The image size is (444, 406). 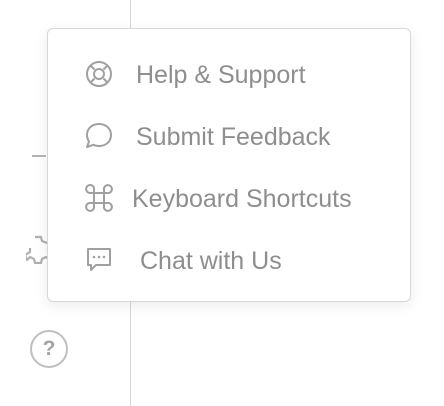 I want to click on menu-item-help-support: Help & Support, so click(x=229, y=73).